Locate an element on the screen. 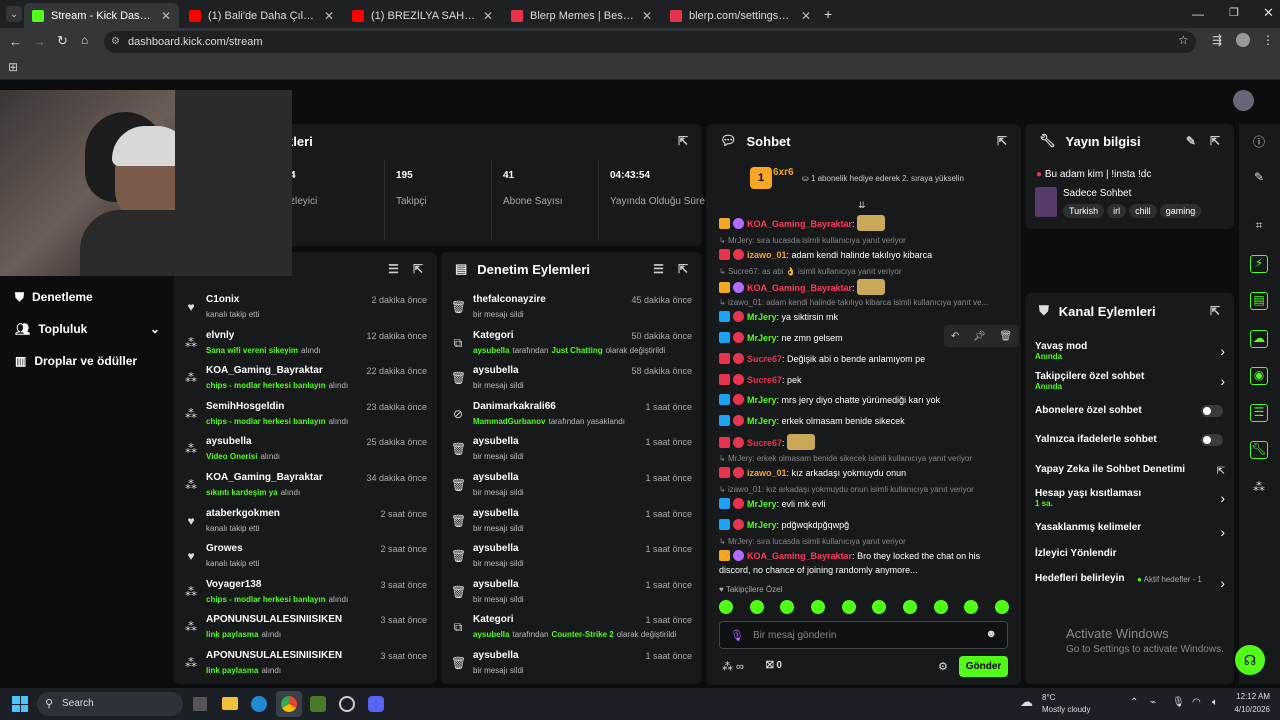  chat-settings-icon: ⚙ is located at coordinates (943, 666).